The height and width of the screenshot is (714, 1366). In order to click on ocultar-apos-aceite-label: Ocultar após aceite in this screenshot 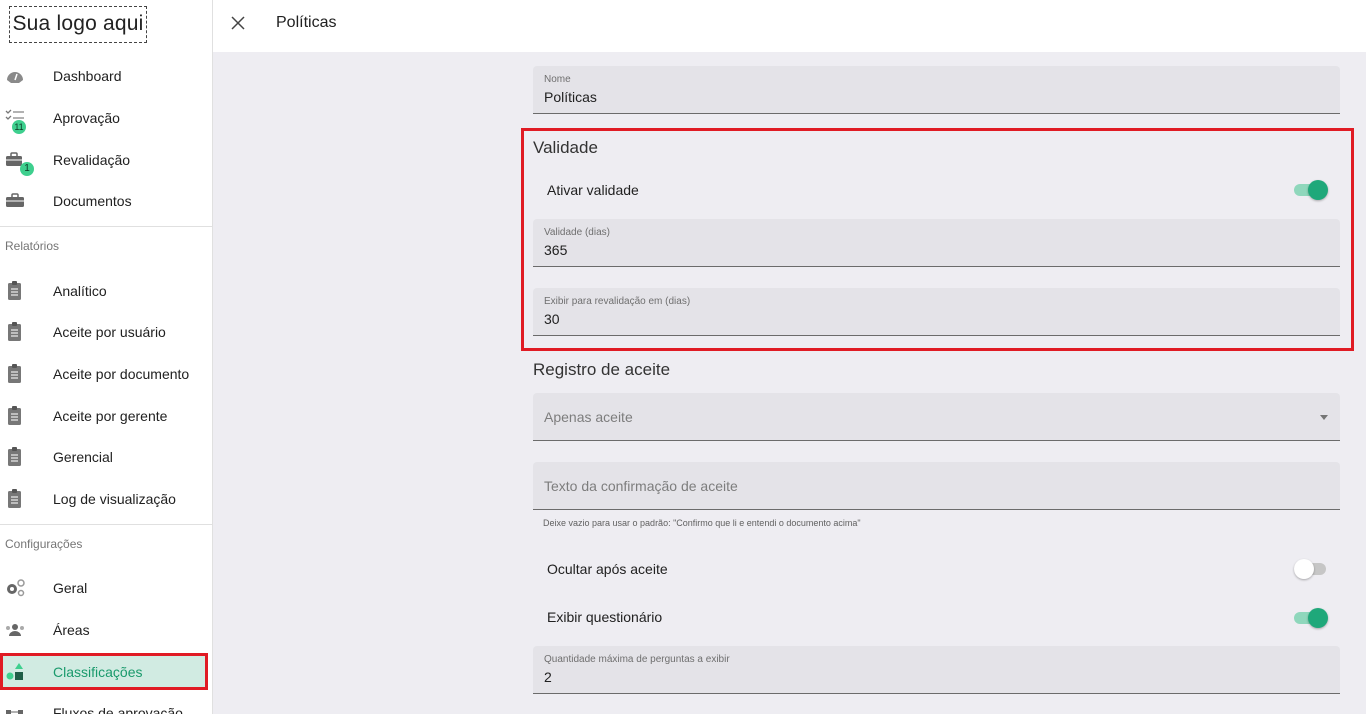, I will do `click(607, 569)`.